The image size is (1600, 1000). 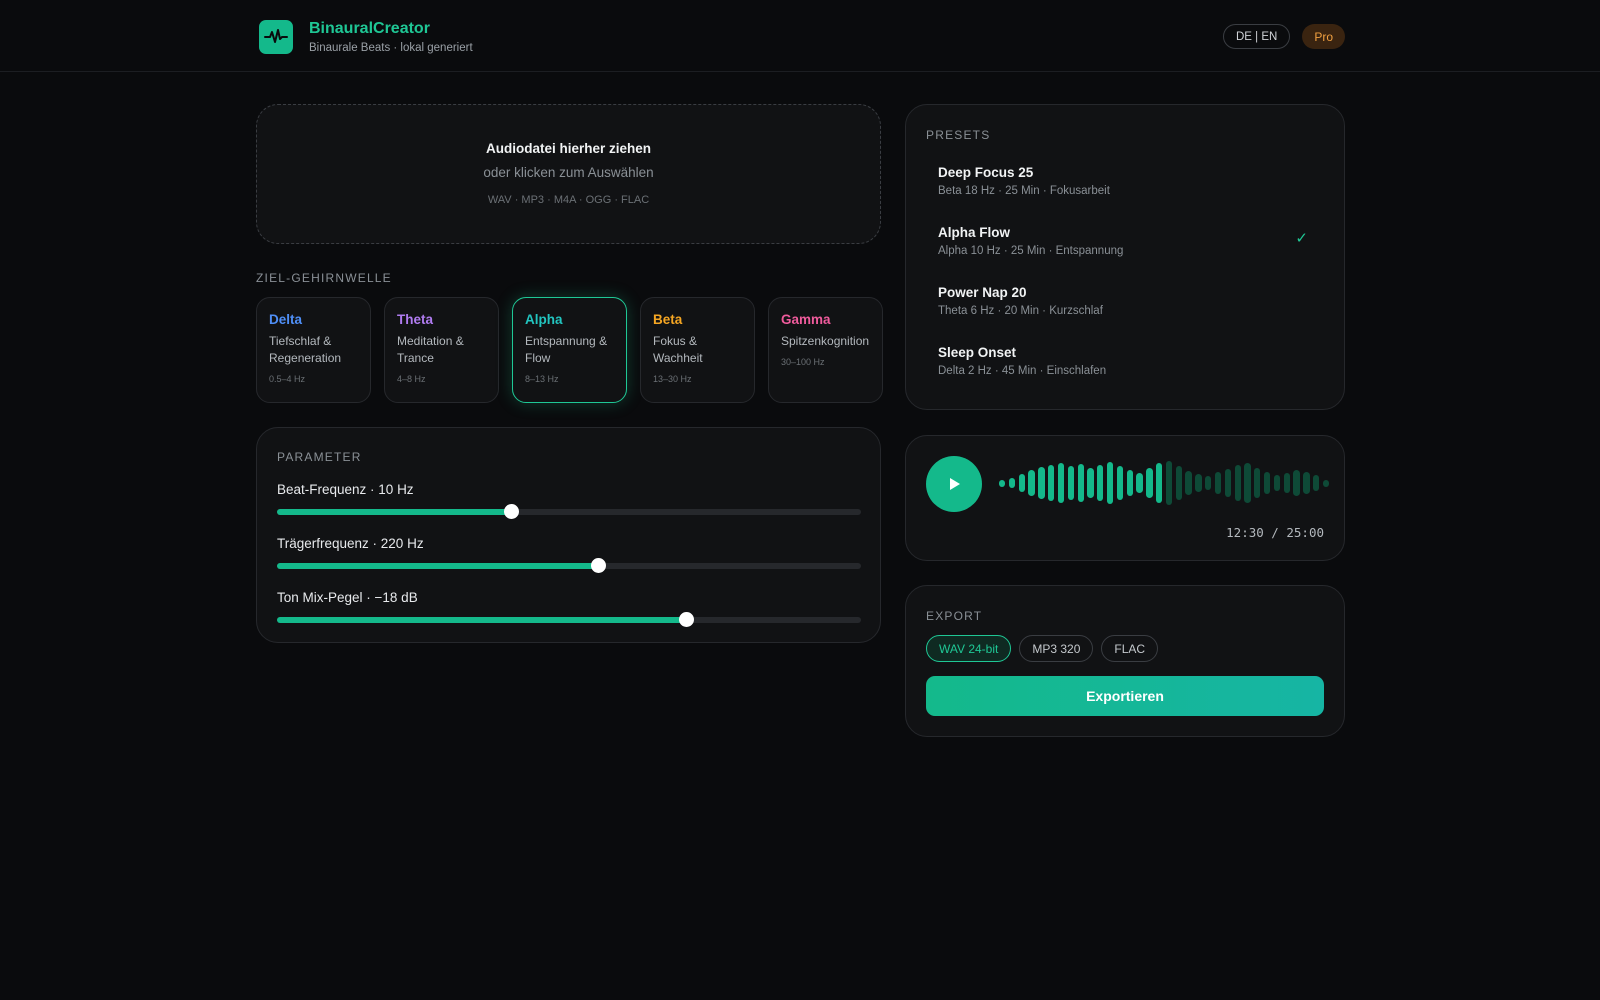 I want to click on brainwave-card-theta: Theta Meditation & Trance 4–8 Hz, so click(x=441, y=350).